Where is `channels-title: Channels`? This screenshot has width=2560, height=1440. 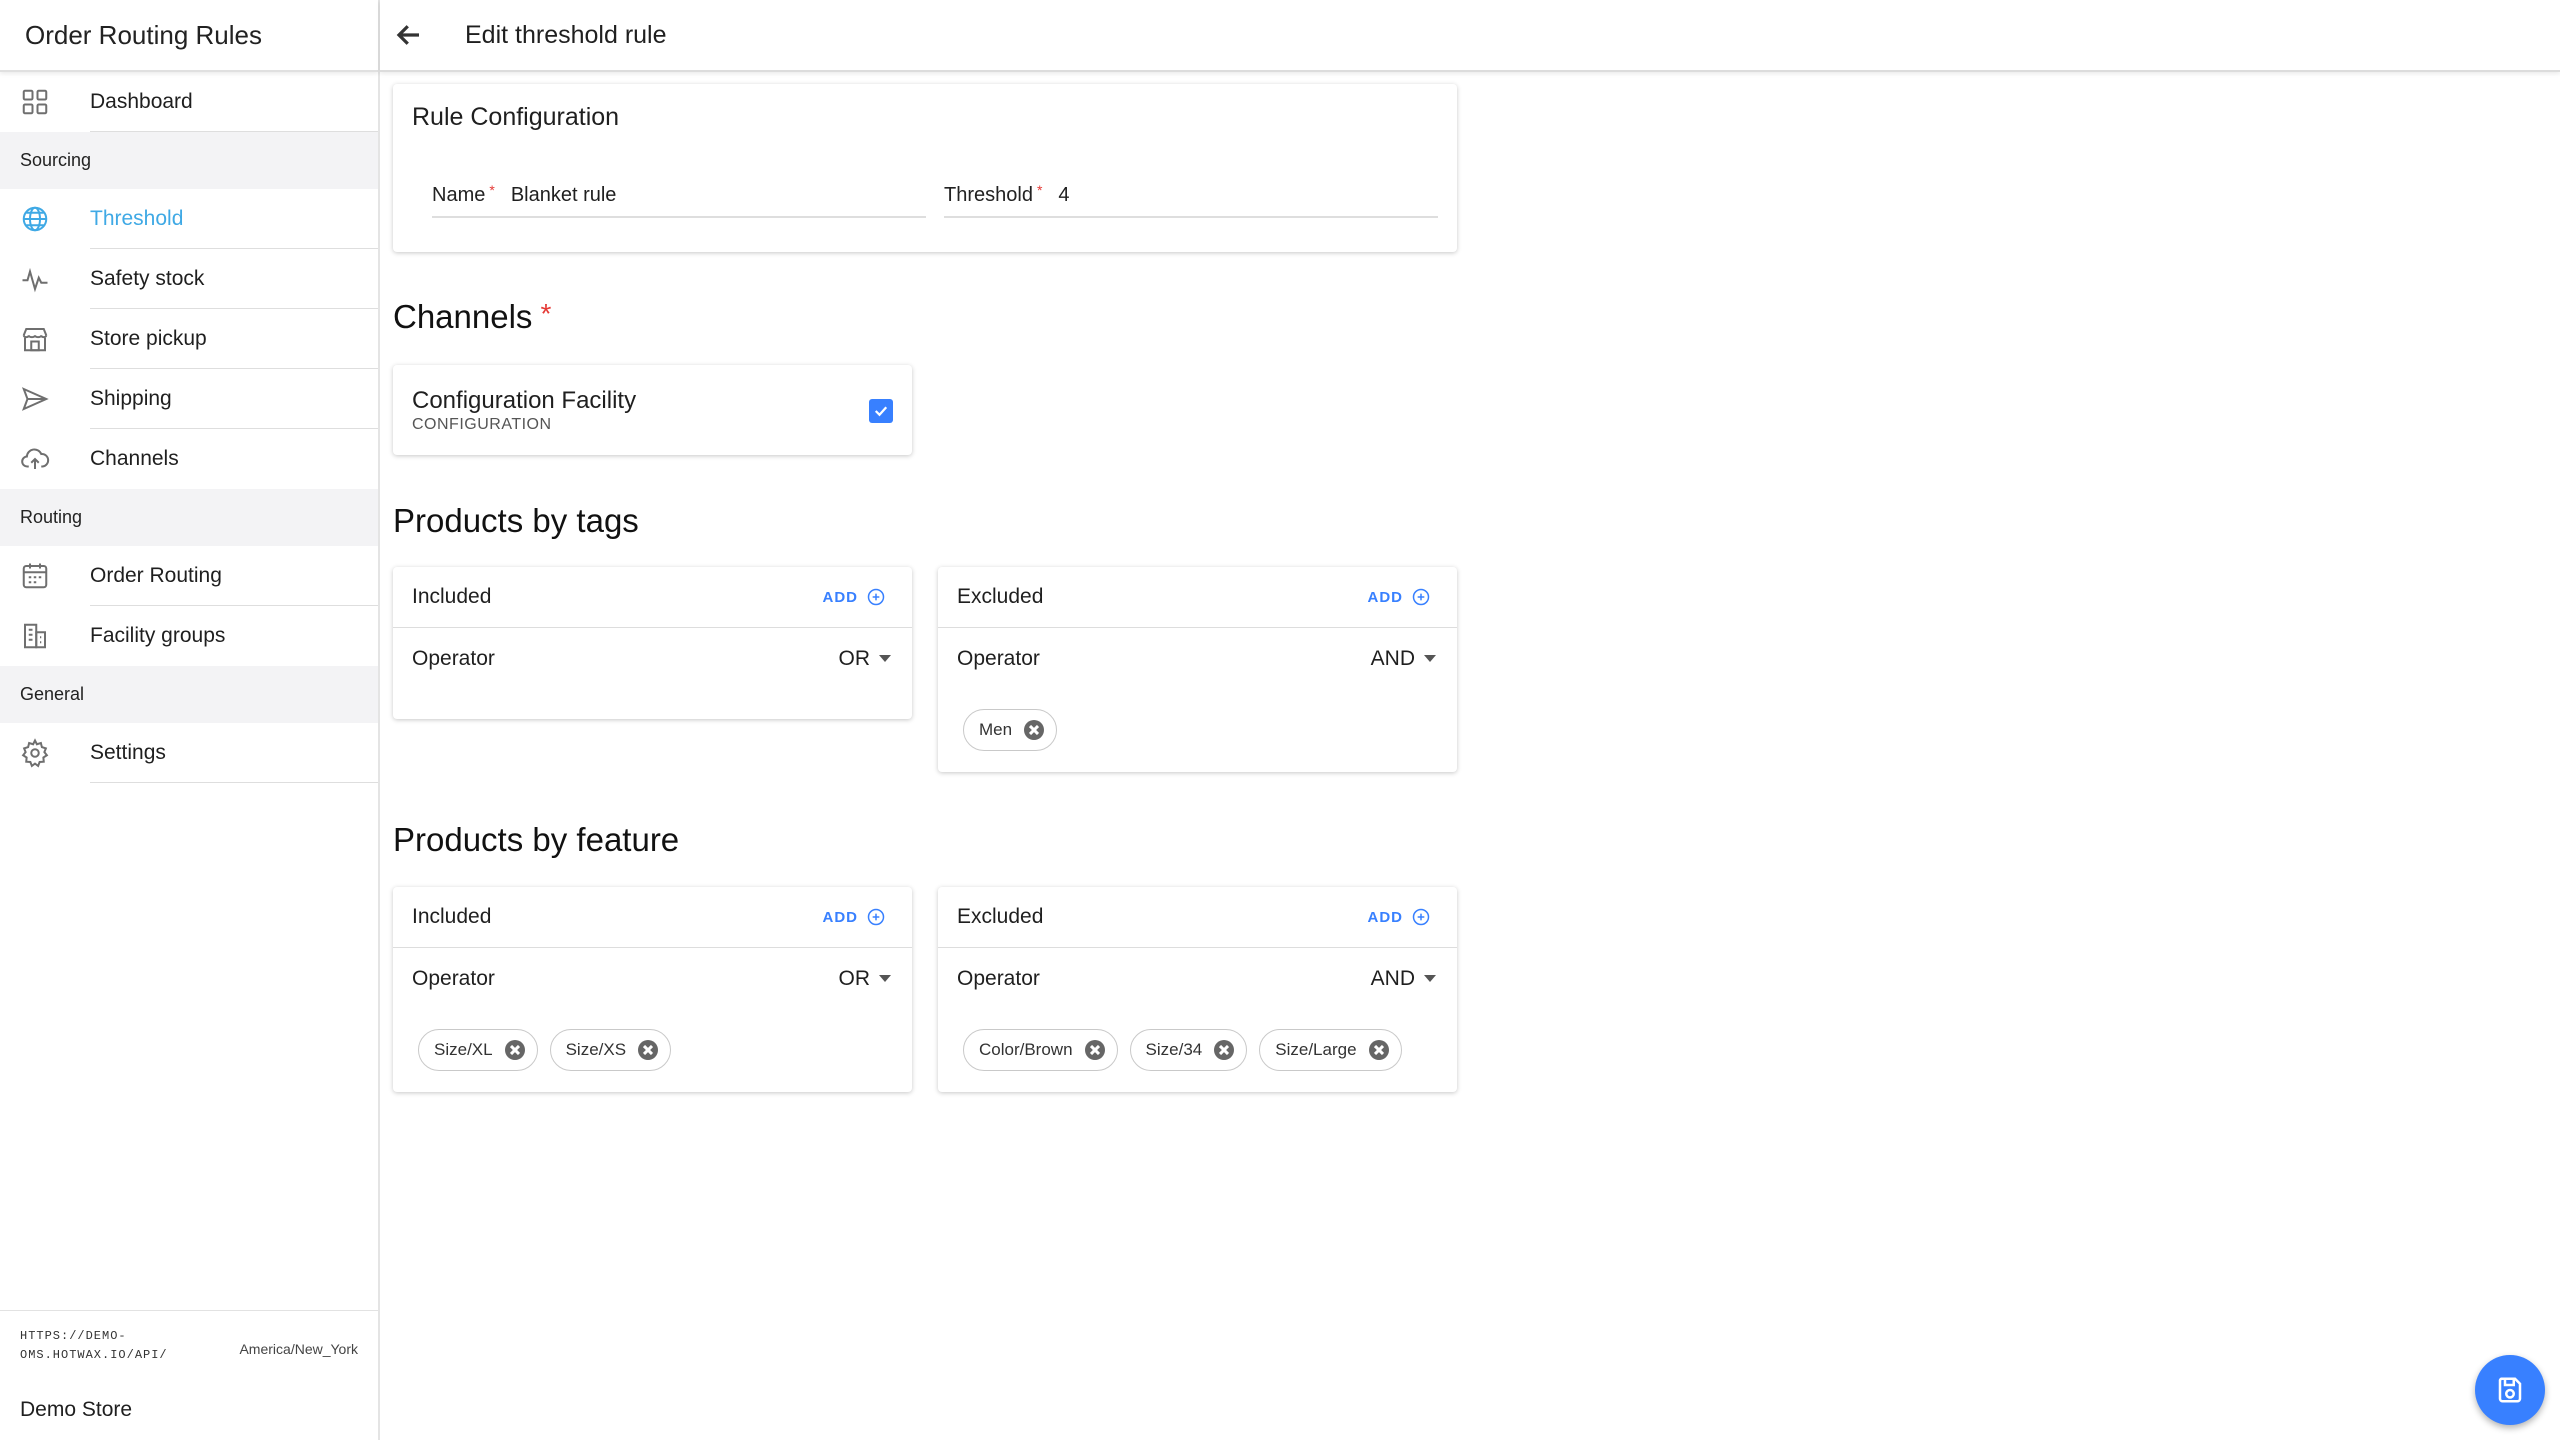
channels-title: Channels is located at coordinates (463, 316).